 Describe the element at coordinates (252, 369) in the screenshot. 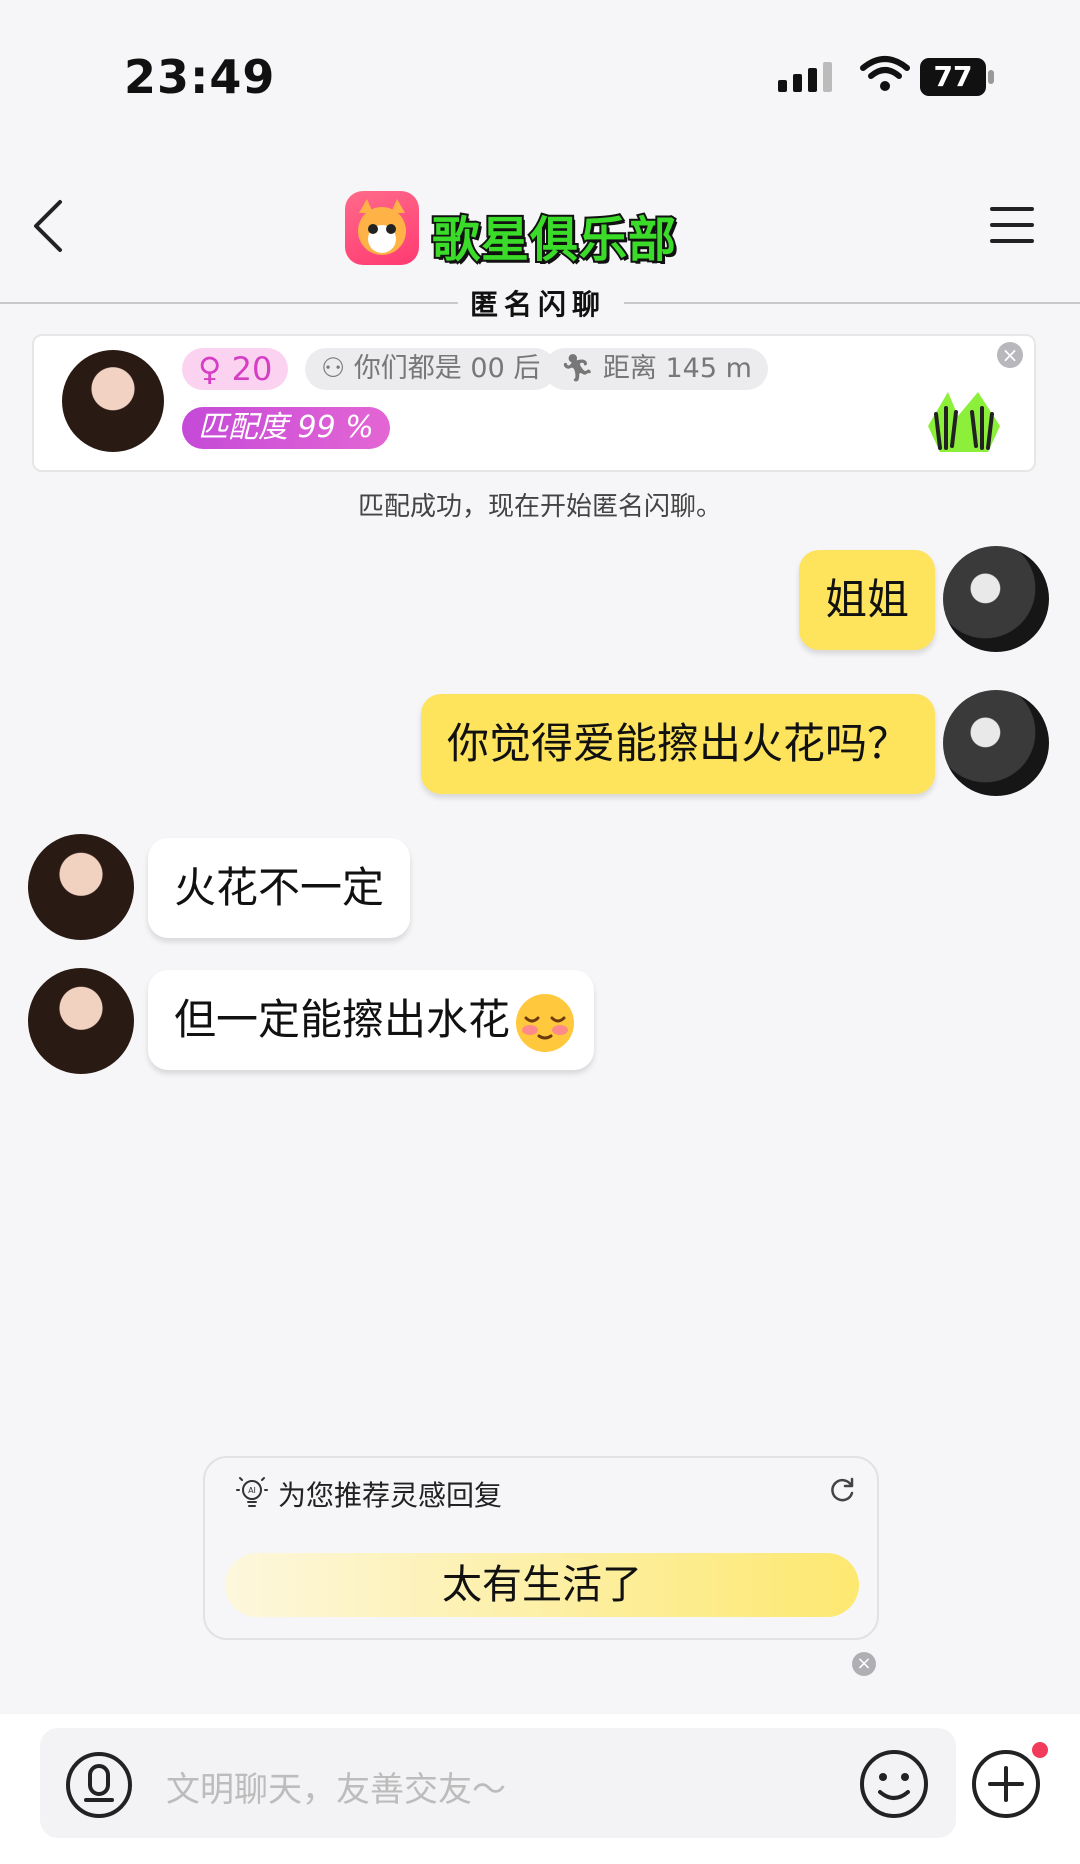

I see `age-value: 20` at that location.